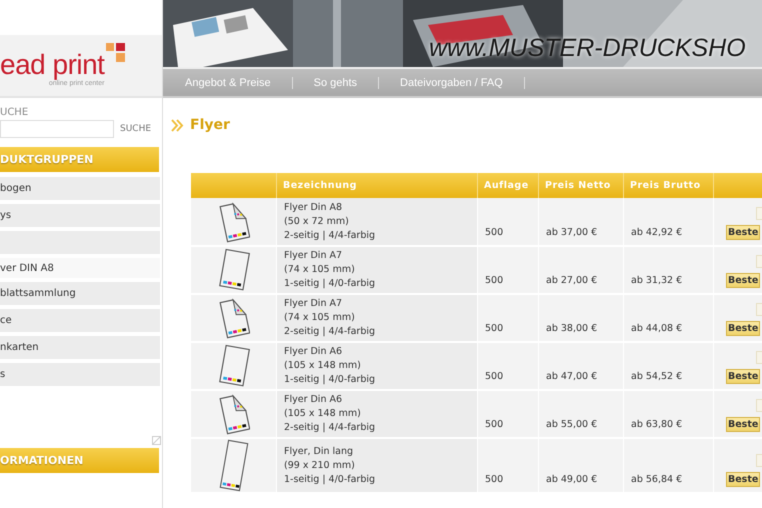 Image resolution: width=762 pixels, height=508 pixels. I want to click on column-header: Auflage, so click(508, 185).